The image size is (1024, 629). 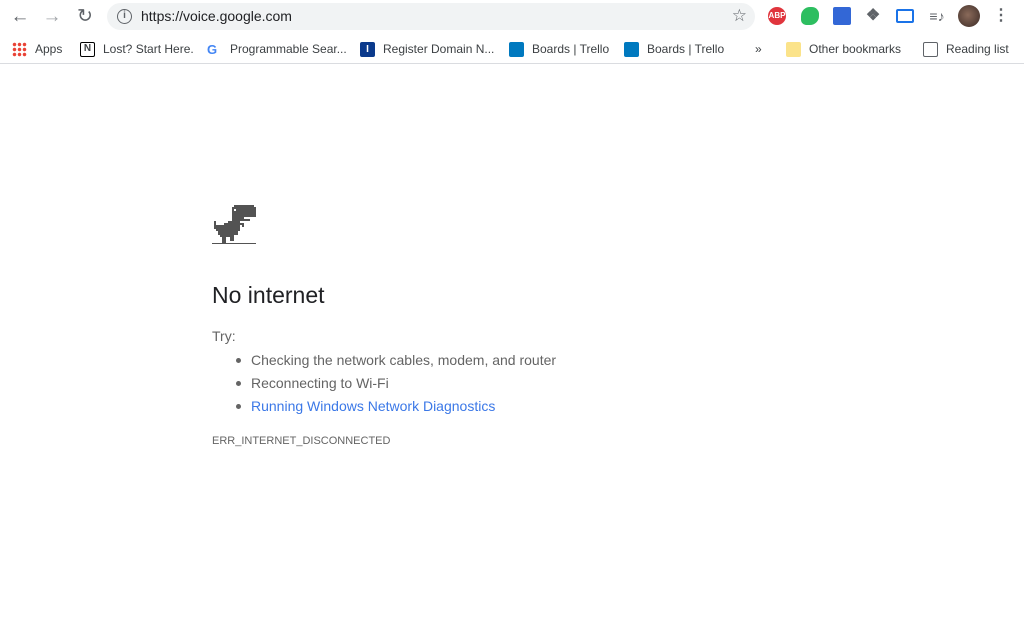 What do you see at coordinates (873, 16) in the screenshot?
I see `puzzle-icon: ❖` at bounding box center [873, 16].